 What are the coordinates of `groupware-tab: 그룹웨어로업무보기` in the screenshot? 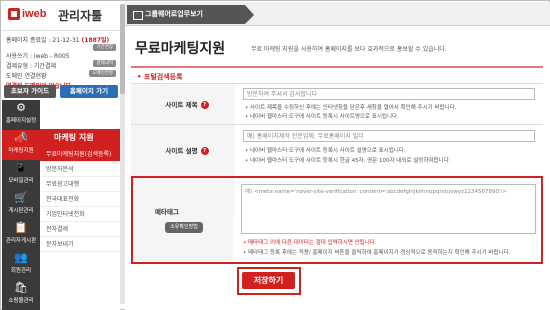 It's located at (186, 14).